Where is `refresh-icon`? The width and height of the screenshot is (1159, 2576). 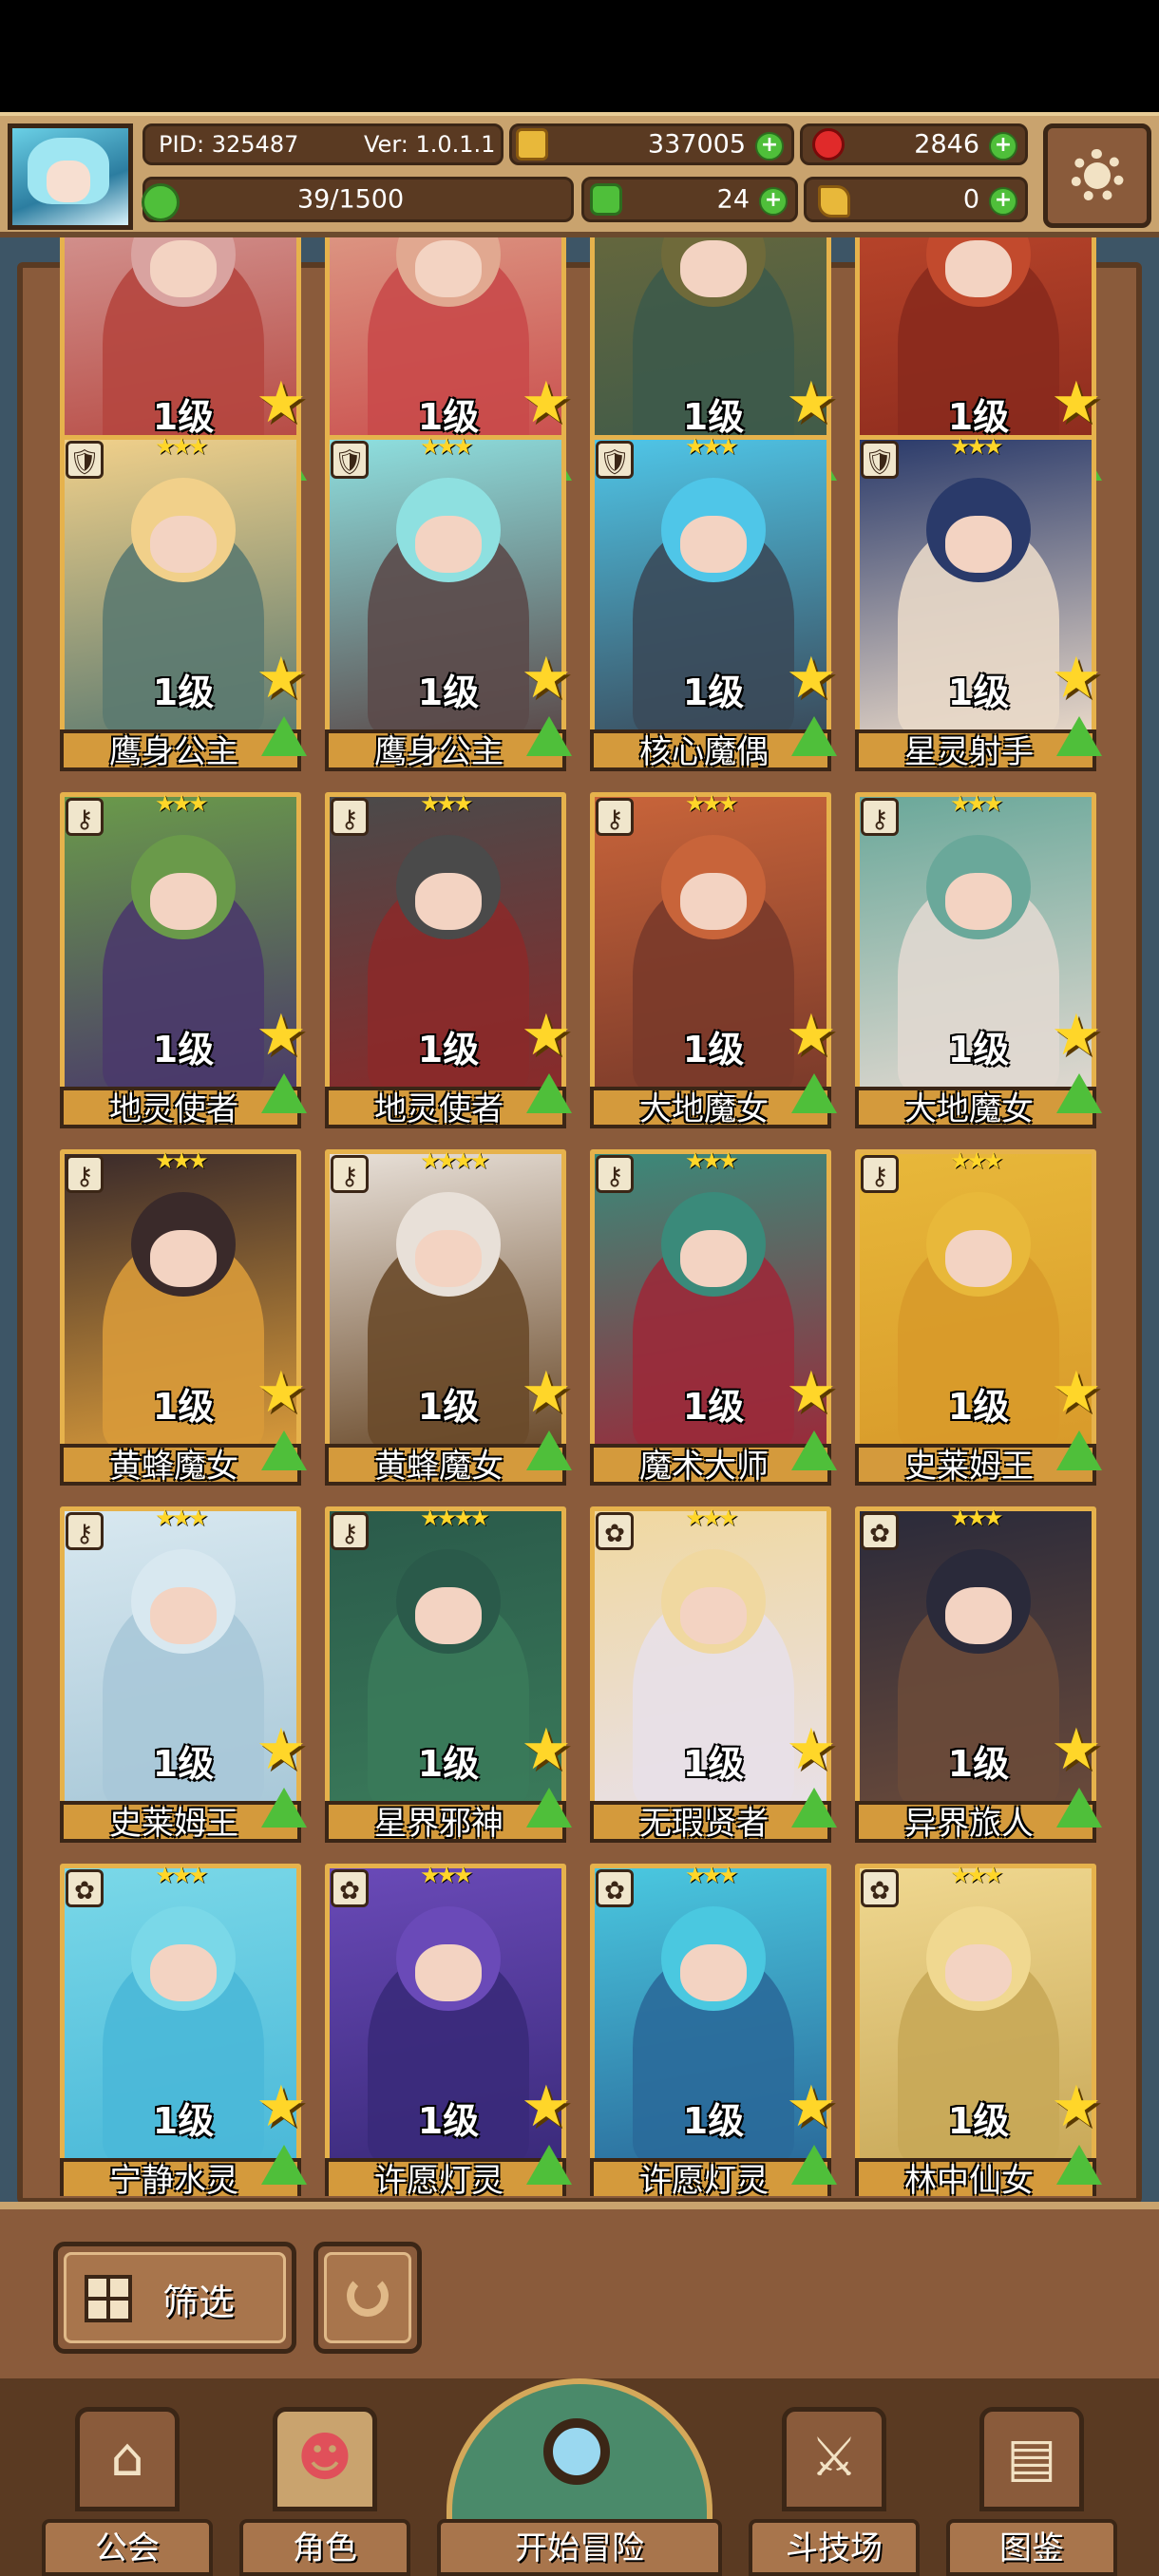 refresh-icon is located at coordinates (368, 2296).